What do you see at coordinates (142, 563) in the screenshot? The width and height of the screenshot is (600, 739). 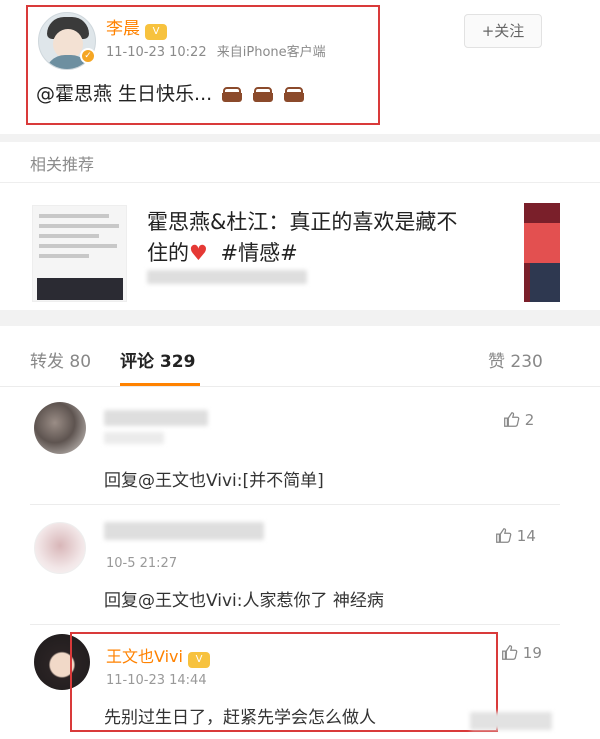 I see `comment-time: 10-5 21:27` at bounding box center [142, 563].